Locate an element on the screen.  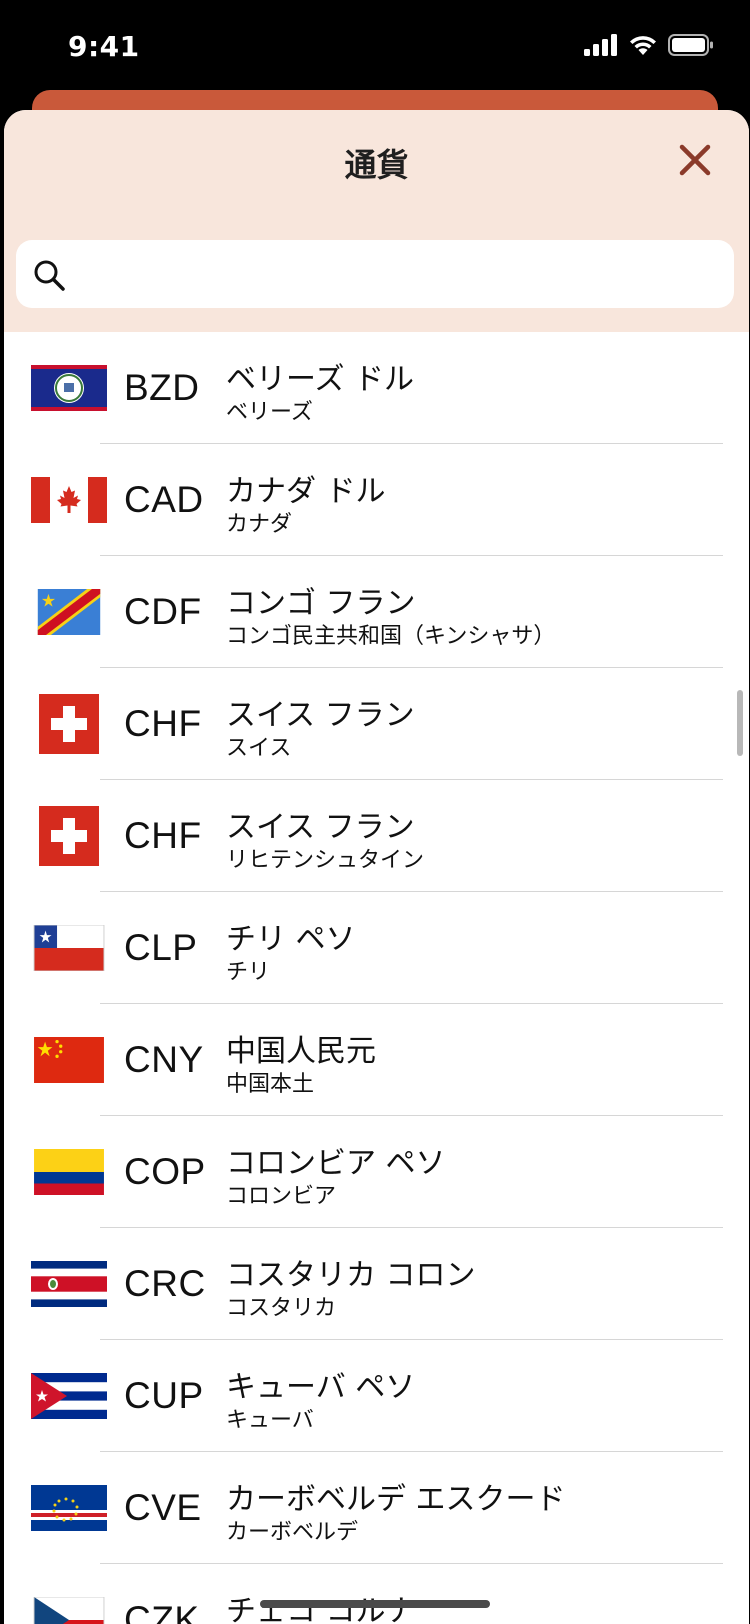
home-indicator is located at coordinates (375, 1604).